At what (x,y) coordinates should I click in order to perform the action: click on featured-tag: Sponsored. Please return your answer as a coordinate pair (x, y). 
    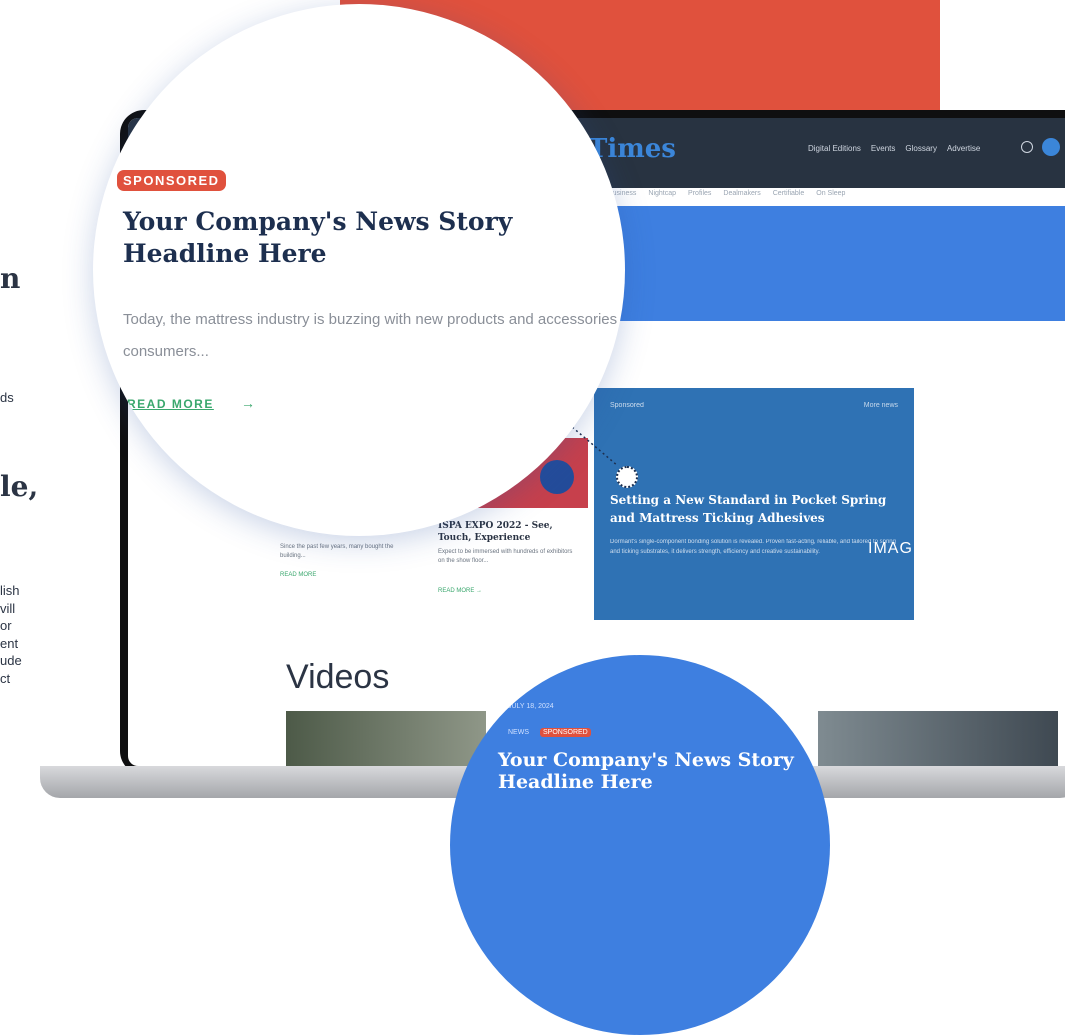
    Looking at the image, I should click on (627, 405).